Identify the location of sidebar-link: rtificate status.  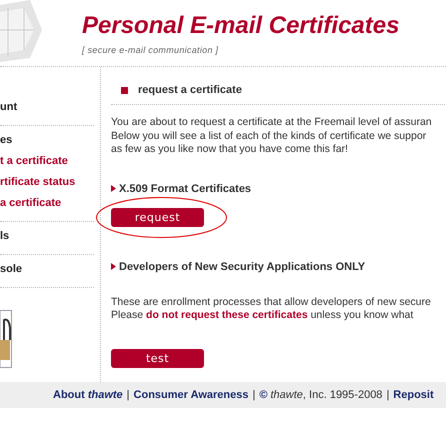
(38, 182).